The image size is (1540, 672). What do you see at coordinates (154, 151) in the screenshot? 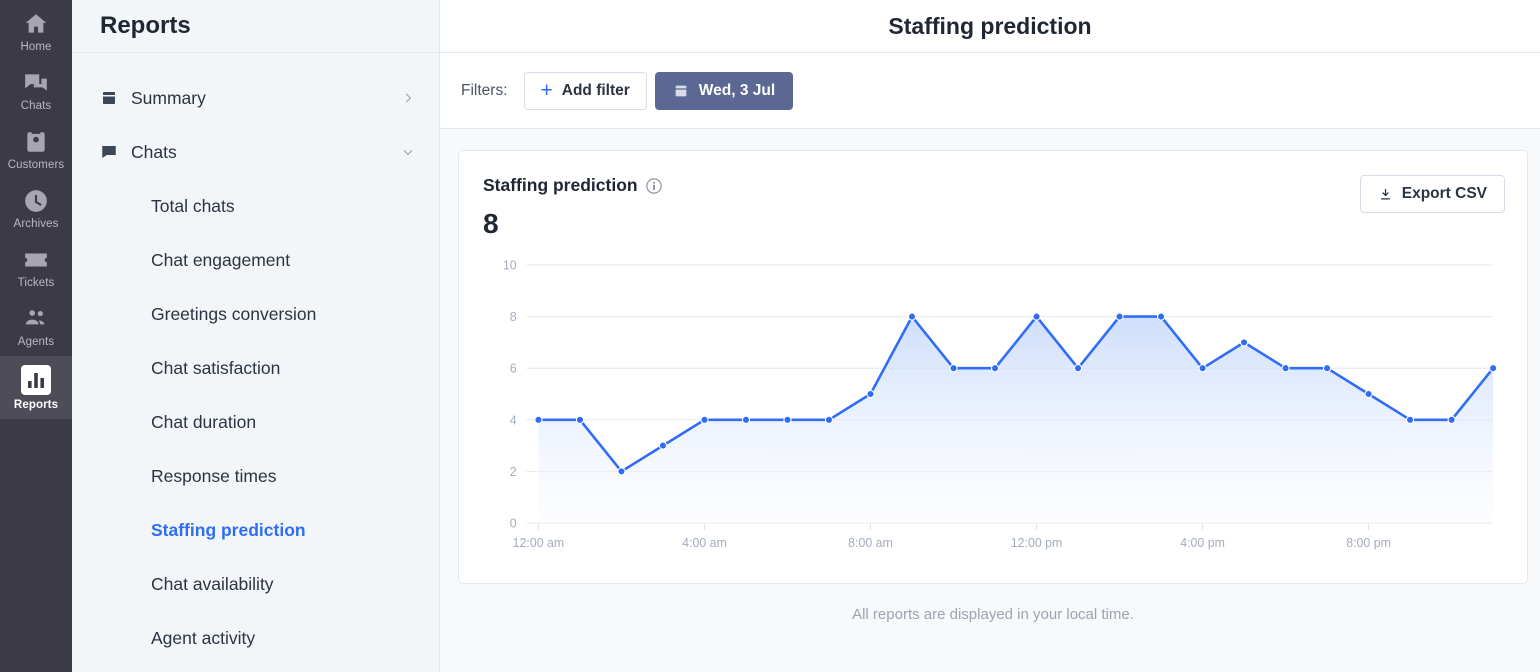
I see `sidebar-group-label-chats: Chats` at bounding box center [154, 151].